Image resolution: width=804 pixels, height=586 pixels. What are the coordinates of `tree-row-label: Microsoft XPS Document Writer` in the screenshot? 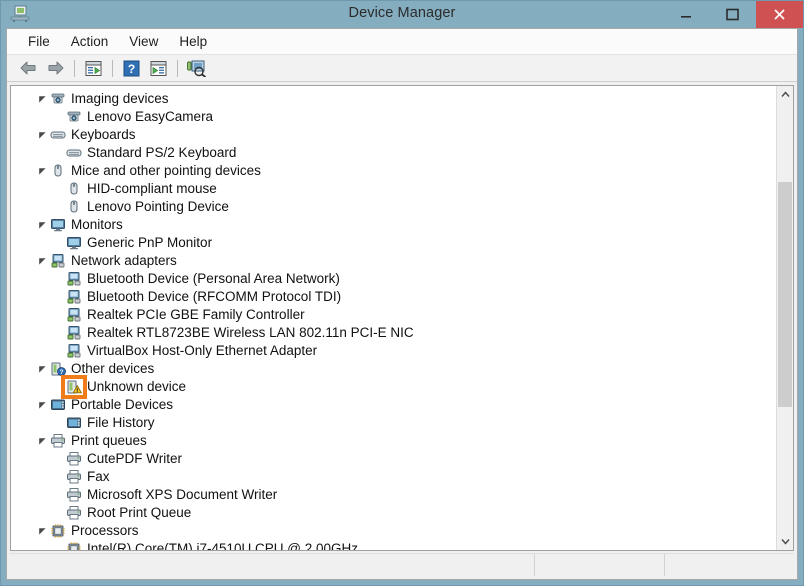 It's located at (182, 494).